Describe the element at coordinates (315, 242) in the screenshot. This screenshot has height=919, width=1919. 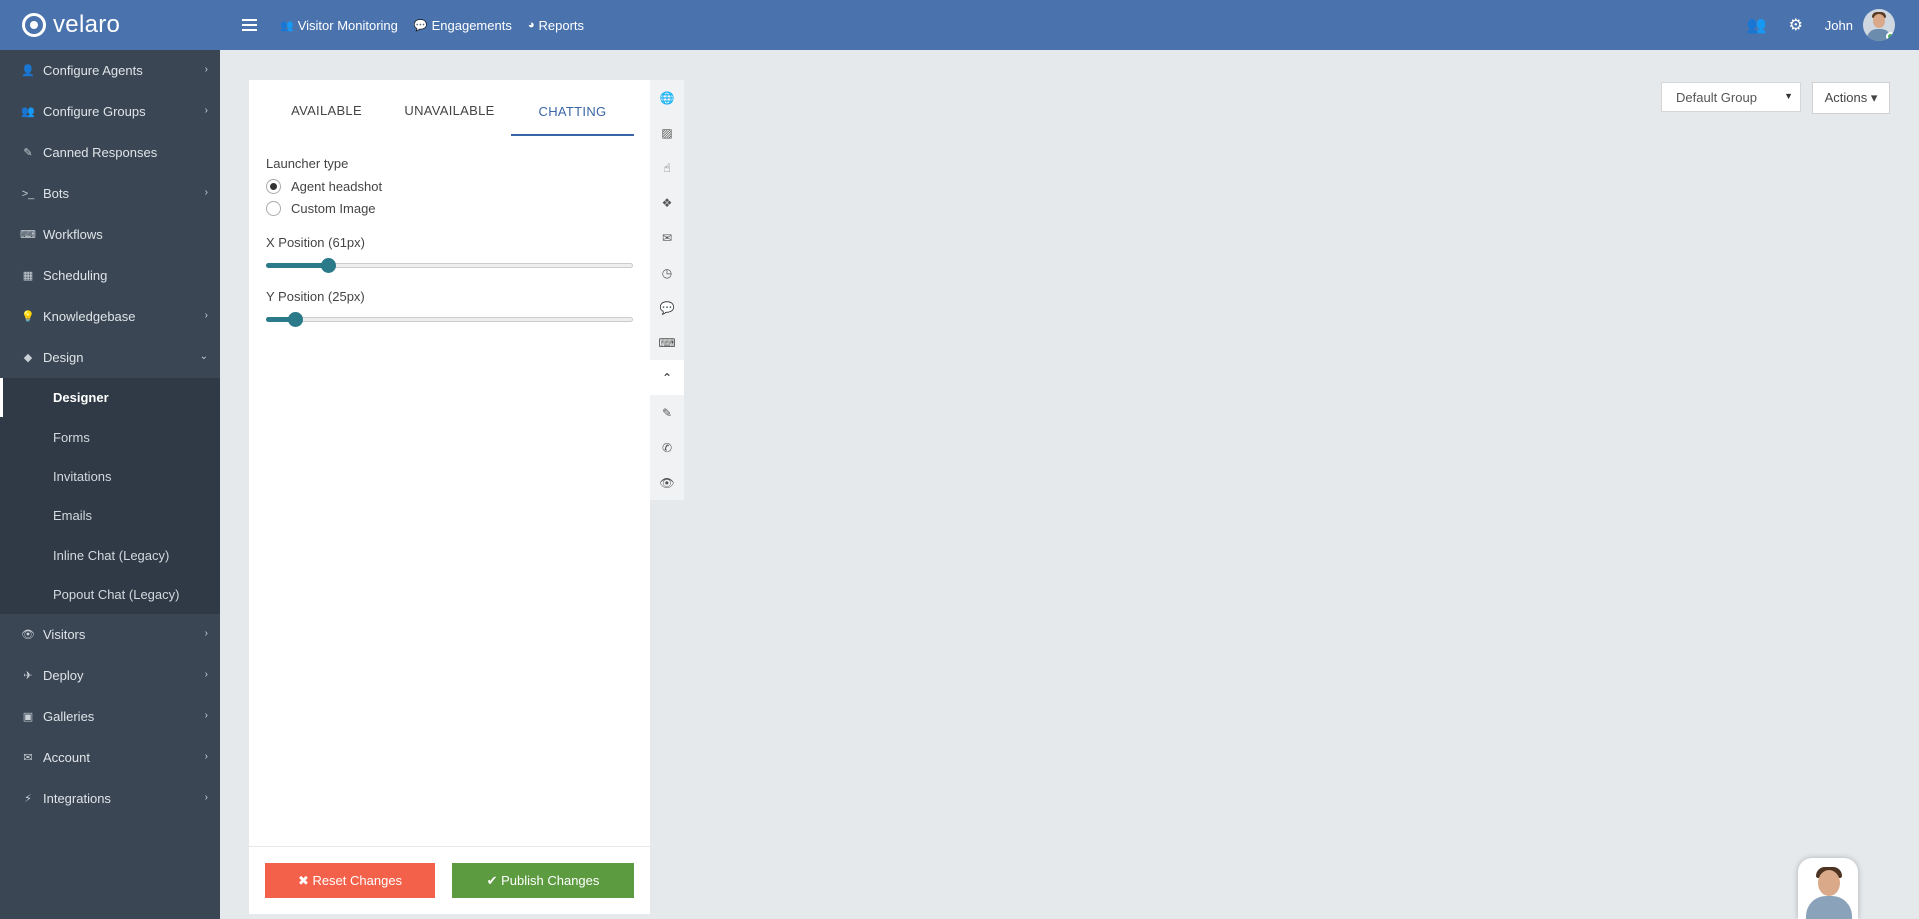
I see `x-position-label: X Position (61px)` at that location.